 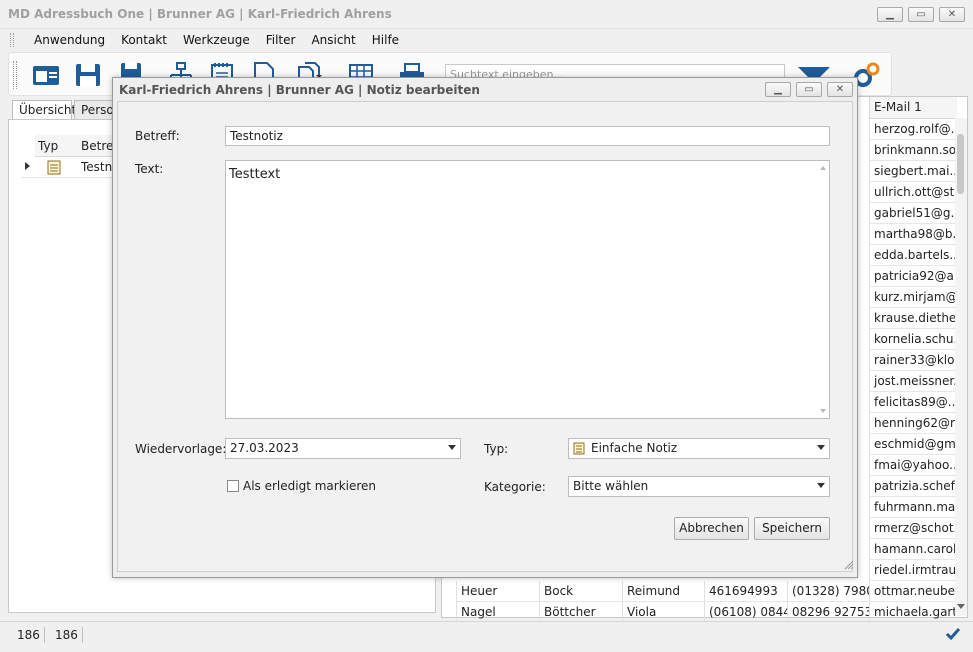 What do you see at coordinates (343, 448) in the screenshot?
I see `wiedervorlage-date-picker: 27.03.2023` at bounding box center [343, 448].